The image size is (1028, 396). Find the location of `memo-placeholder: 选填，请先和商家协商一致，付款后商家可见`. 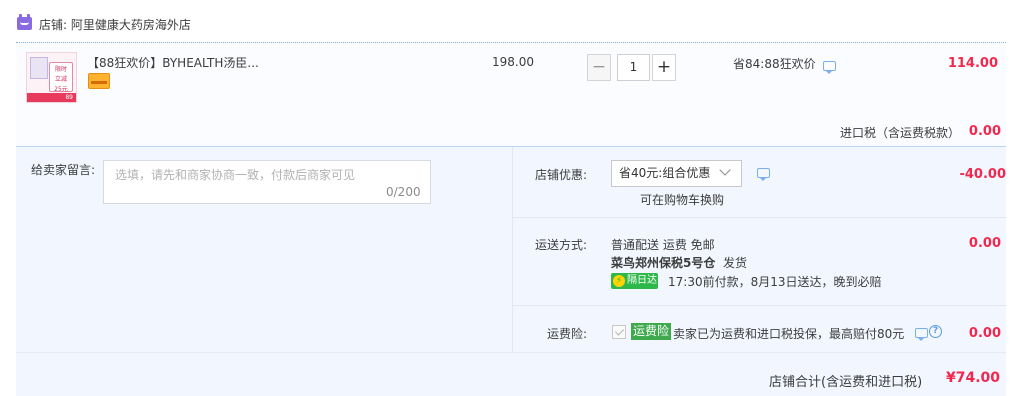

memo-placeholder: 选填，请先和商家协商一致，付款后商家可见 is located at coordinates (235, 175).